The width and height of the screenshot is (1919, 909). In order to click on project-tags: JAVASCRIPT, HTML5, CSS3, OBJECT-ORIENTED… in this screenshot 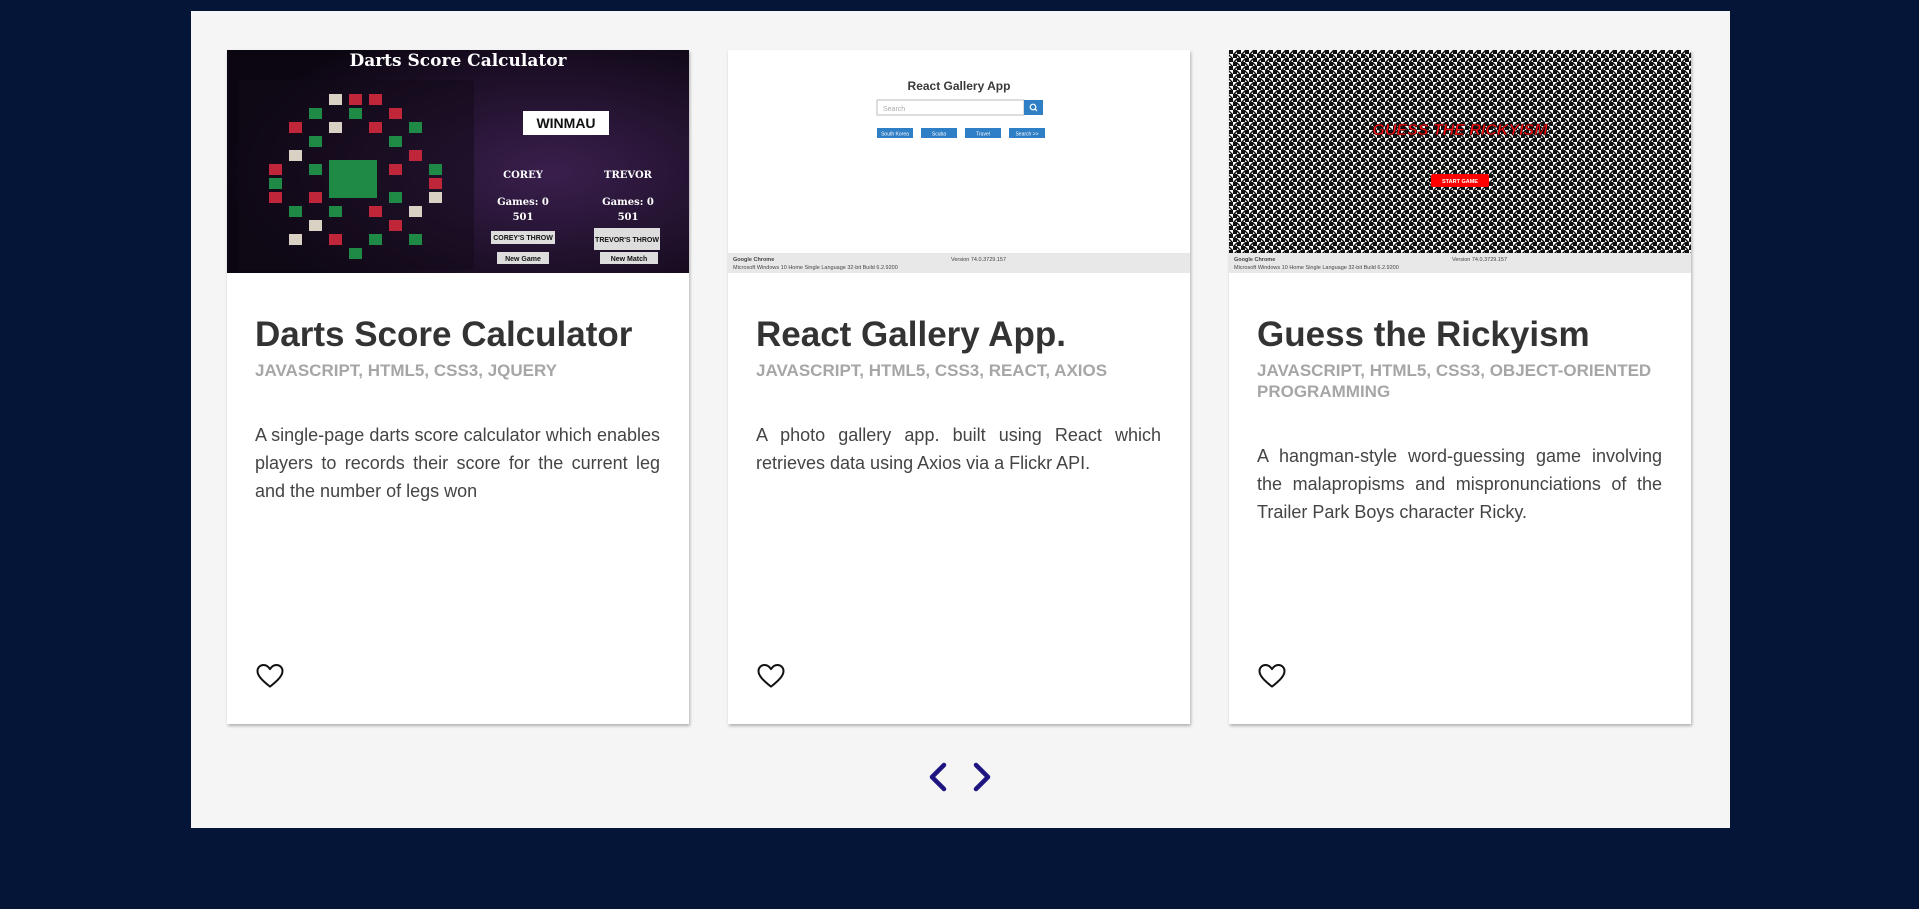, I will do `click(1454, 381)`.